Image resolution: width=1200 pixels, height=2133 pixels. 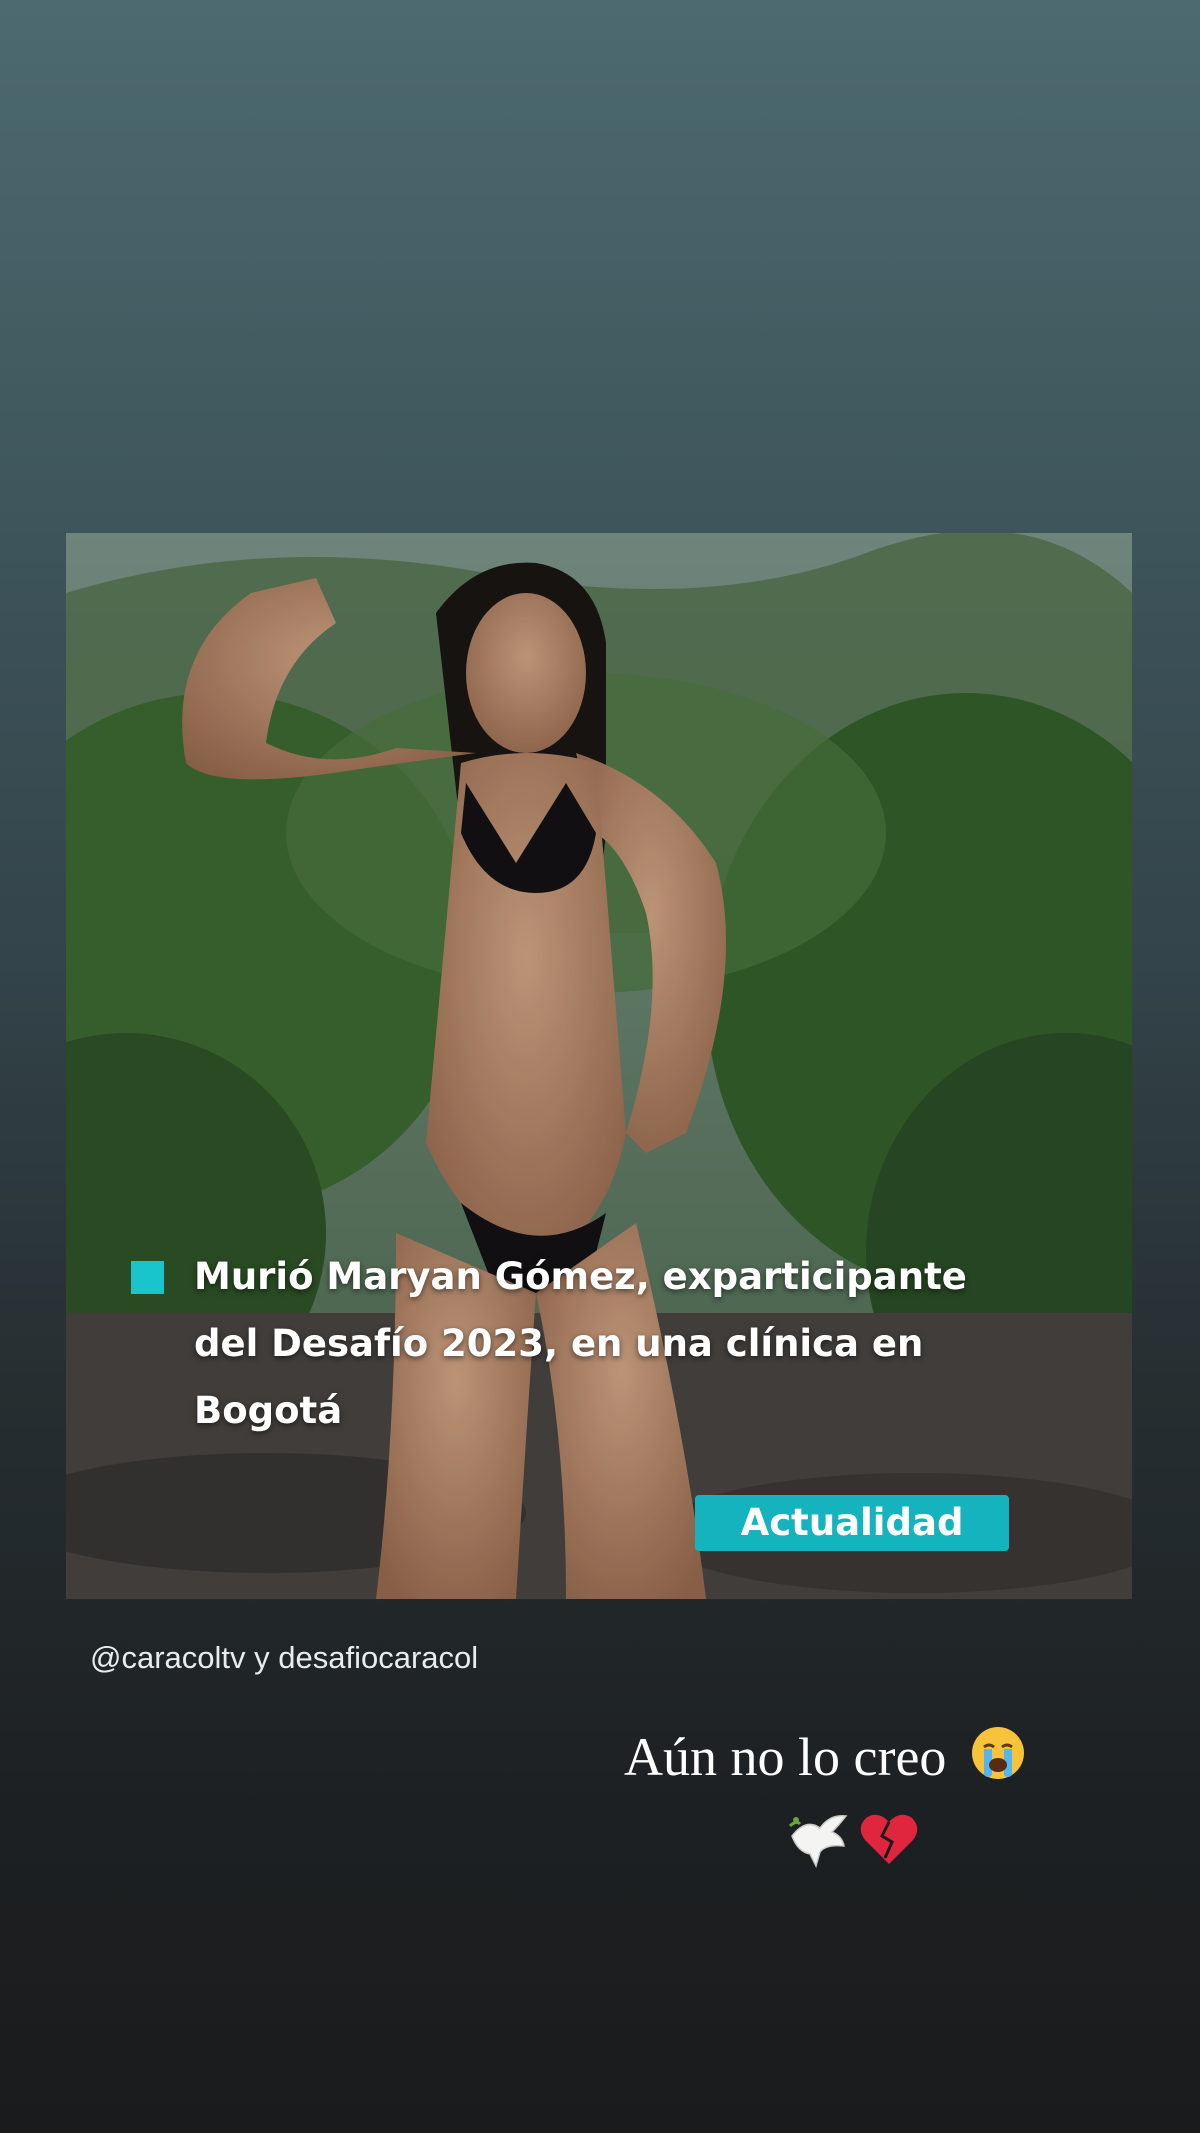 I want to click on story-caption: Aún no lo creo, so click(x=825, y=1756).